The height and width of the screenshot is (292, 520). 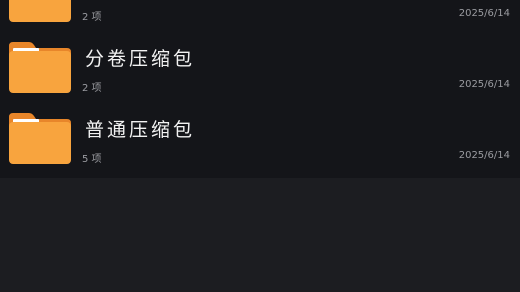 What do you see at coordinates (92, 159) in the screenshot?
I see `item-count: 5 项` at bounding box center [92, 159].